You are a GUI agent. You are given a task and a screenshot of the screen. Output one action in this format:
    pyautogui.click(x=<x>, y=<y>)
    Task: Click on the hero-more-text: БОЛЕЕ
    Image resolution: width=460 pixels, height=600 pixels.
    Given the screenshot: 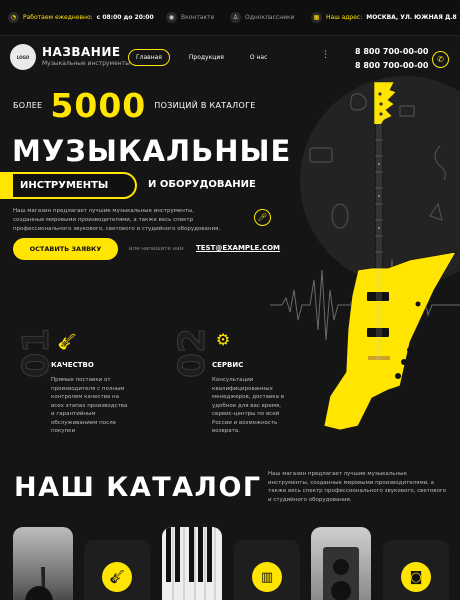 What is the action you would take?
    pyautogui.click(x=28, y=105)
    